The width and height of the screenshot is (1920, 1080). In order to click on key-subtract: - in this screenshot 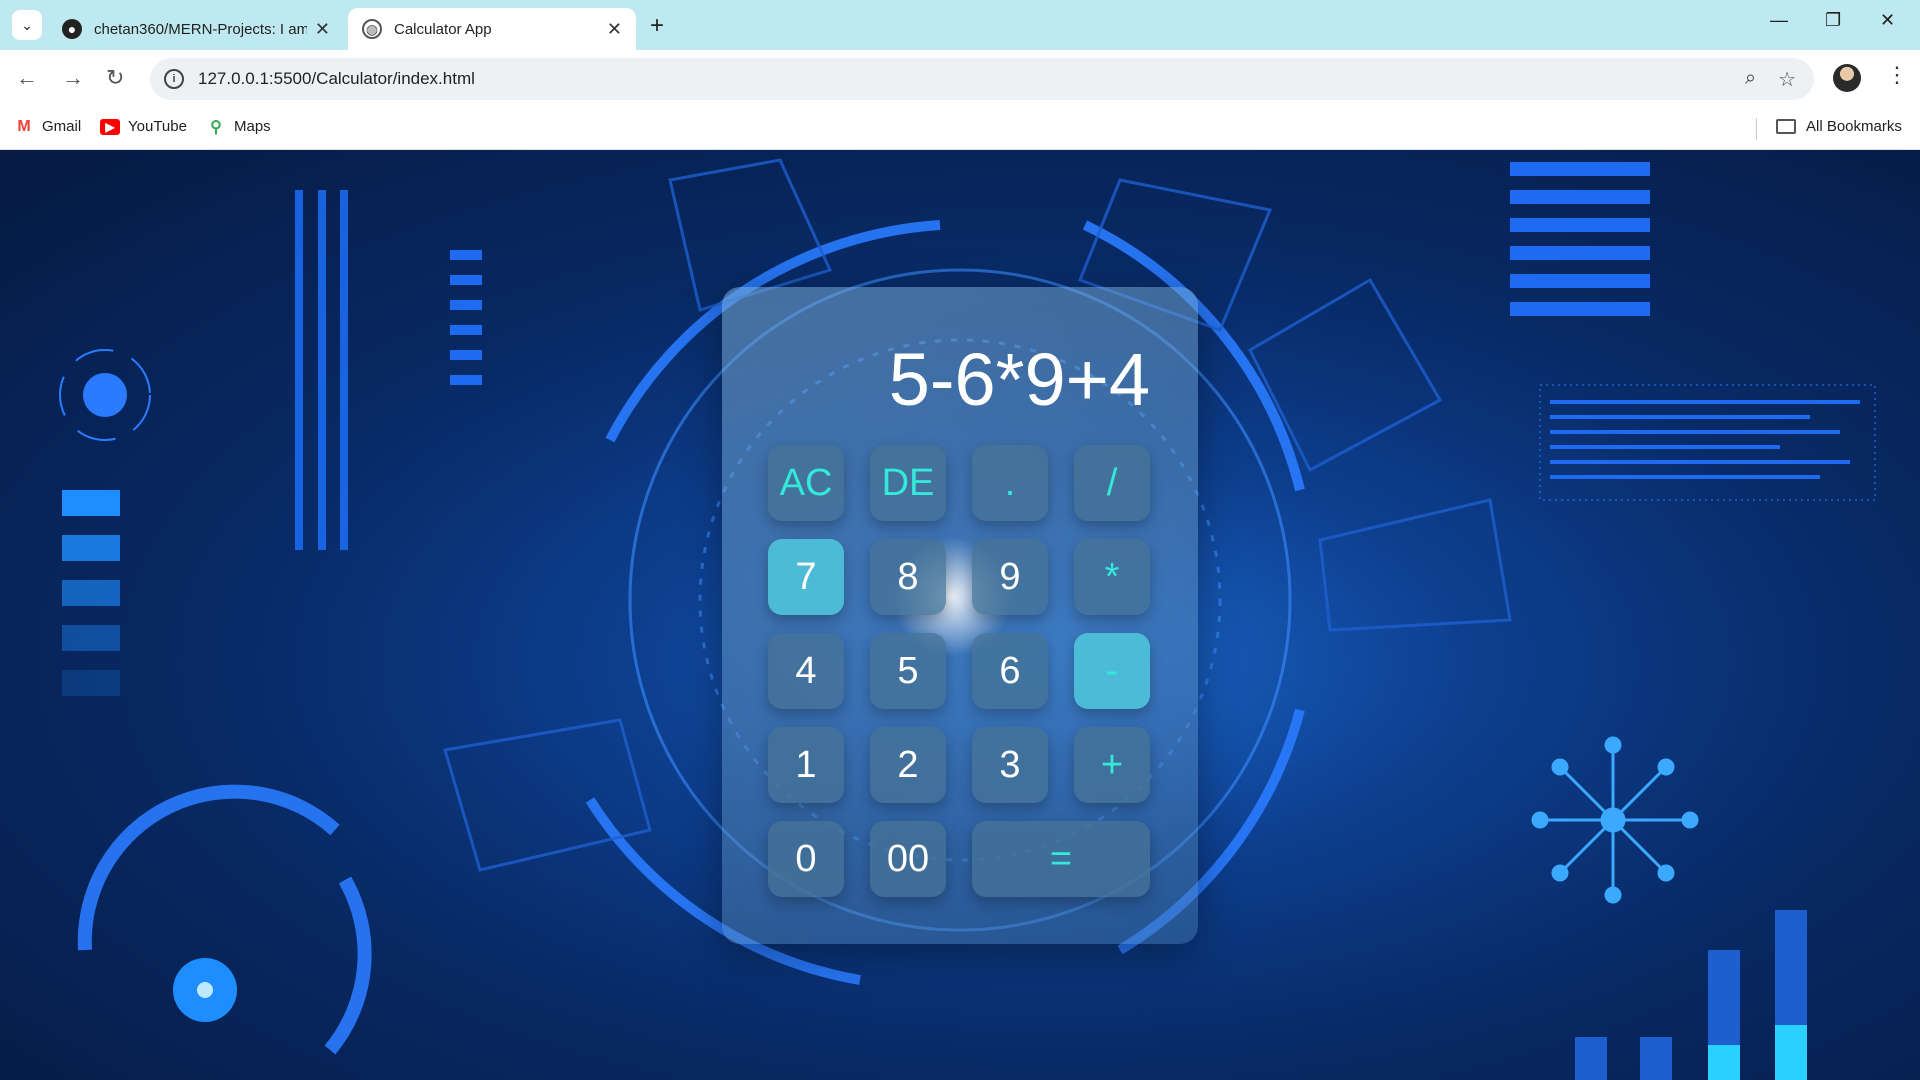, I will do `click(1112, 671)`.